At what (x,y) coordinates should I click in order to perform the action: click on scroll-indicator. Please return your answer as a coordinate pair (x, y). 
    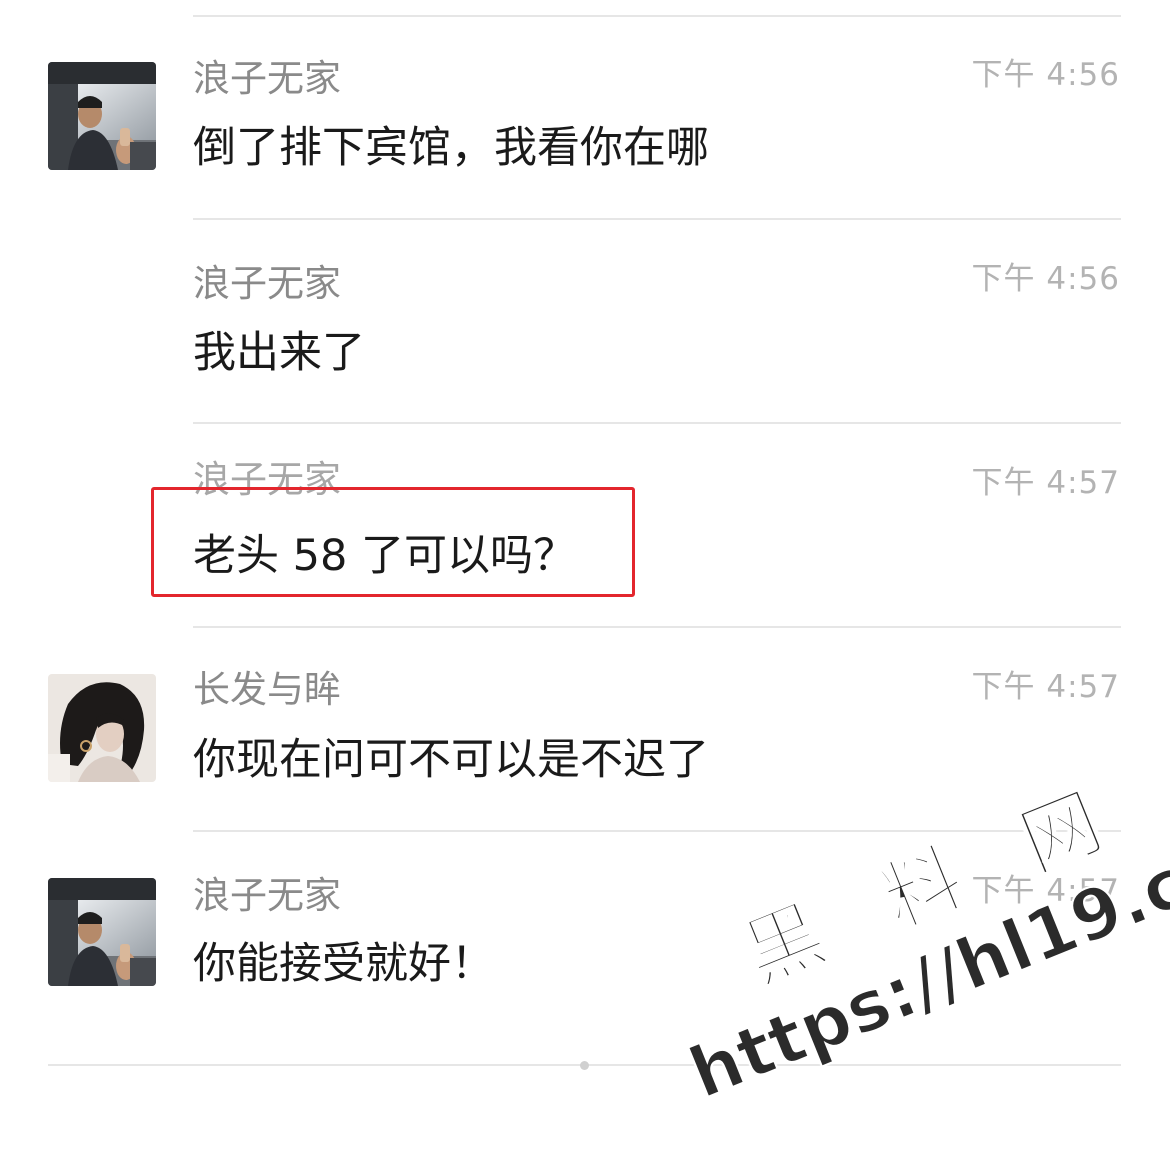
    Looking at the image, I should click on (584, 1065).